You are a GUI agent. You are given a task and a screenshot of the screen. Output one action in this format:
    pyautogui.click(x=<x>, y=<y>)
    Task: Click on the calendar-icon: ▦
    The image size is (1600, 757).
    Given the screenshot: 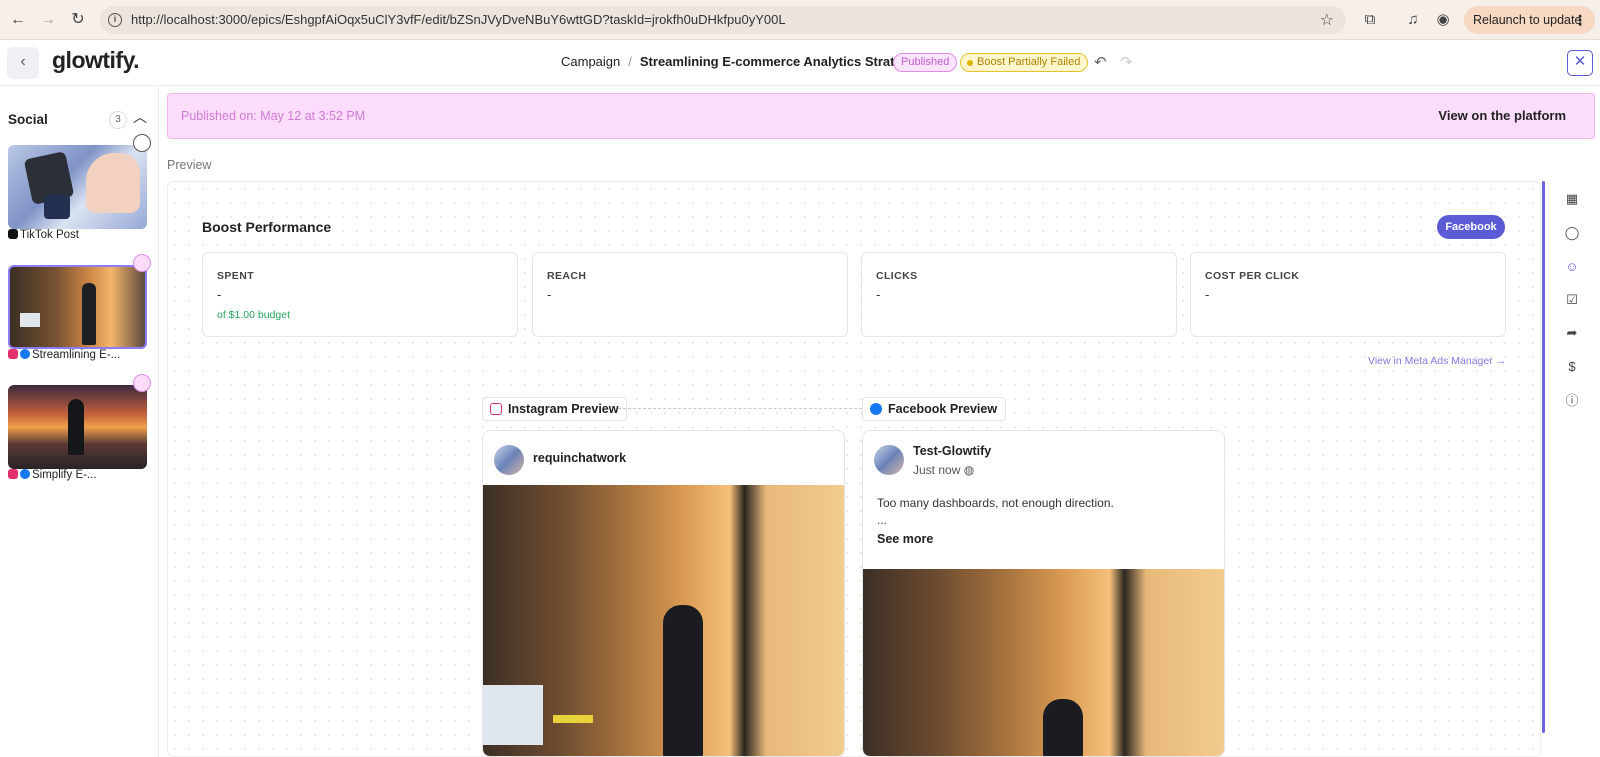 What is the action you would take?
    pyautogui.click(x=1572, y=199)
    